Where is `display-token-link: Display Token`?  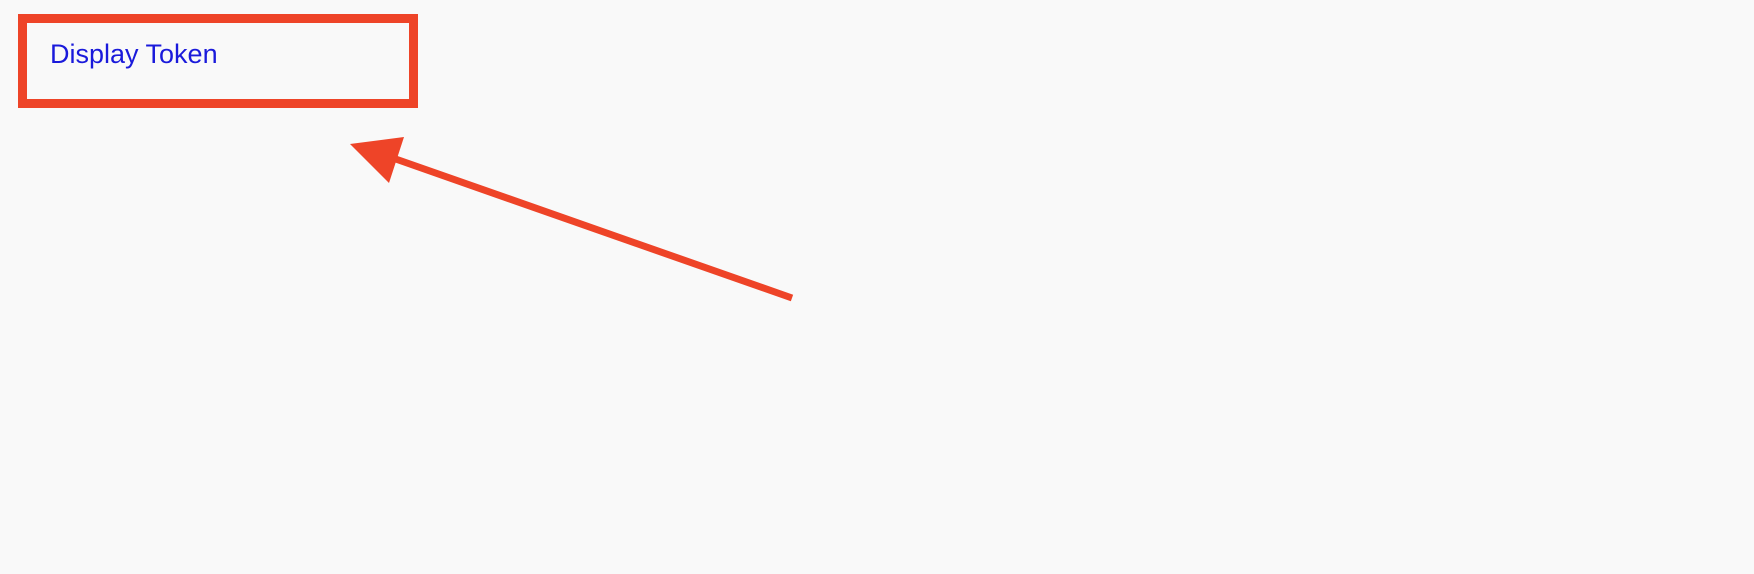 display-token-link: Display Token is located at coordinates (134, 54).